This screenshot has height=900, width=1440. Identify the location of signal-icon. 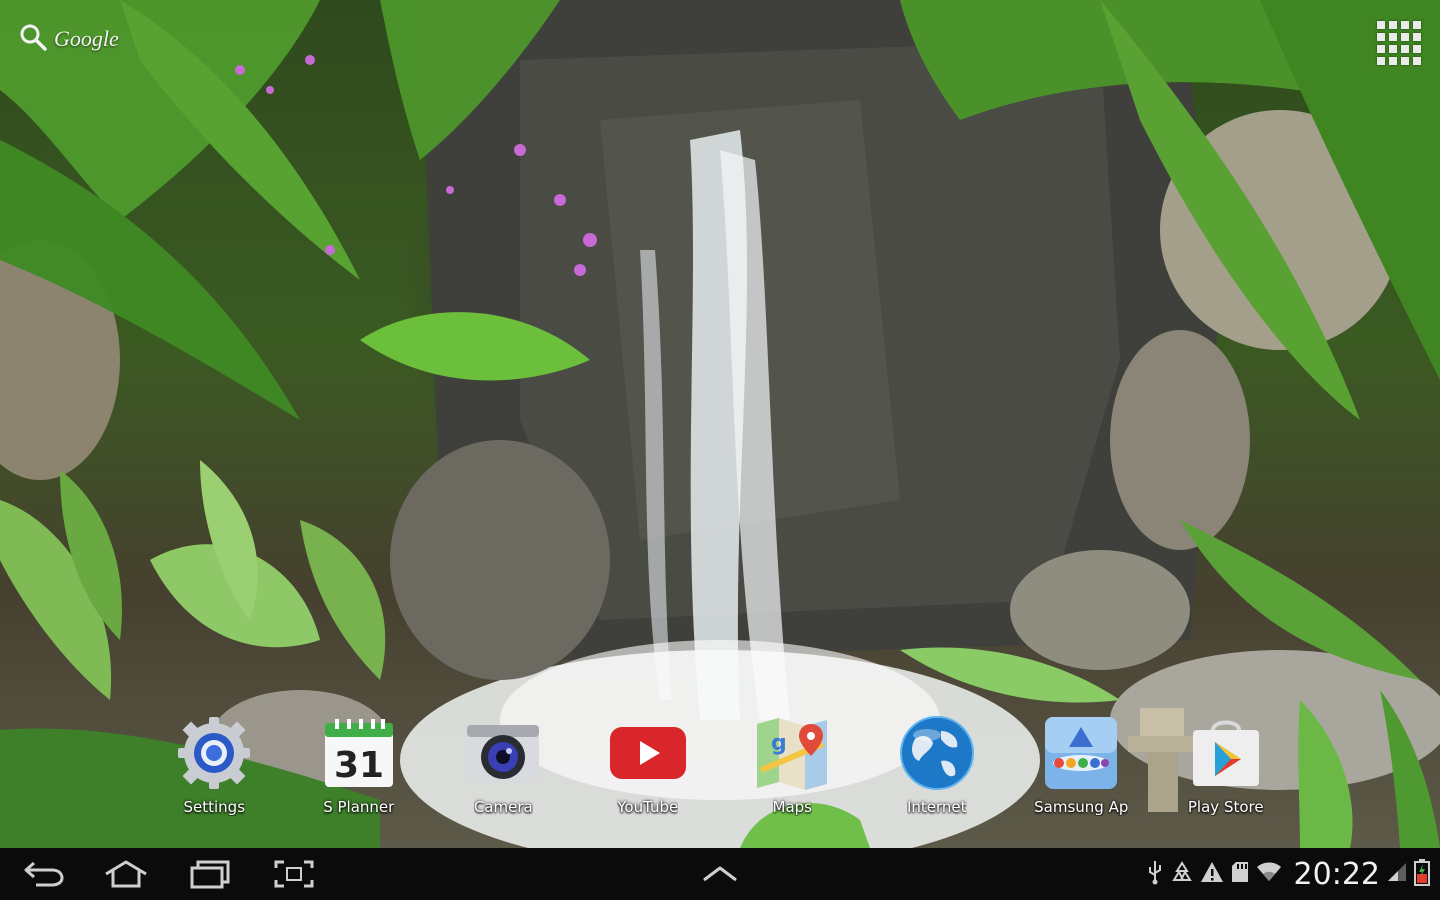
(1397, 874).